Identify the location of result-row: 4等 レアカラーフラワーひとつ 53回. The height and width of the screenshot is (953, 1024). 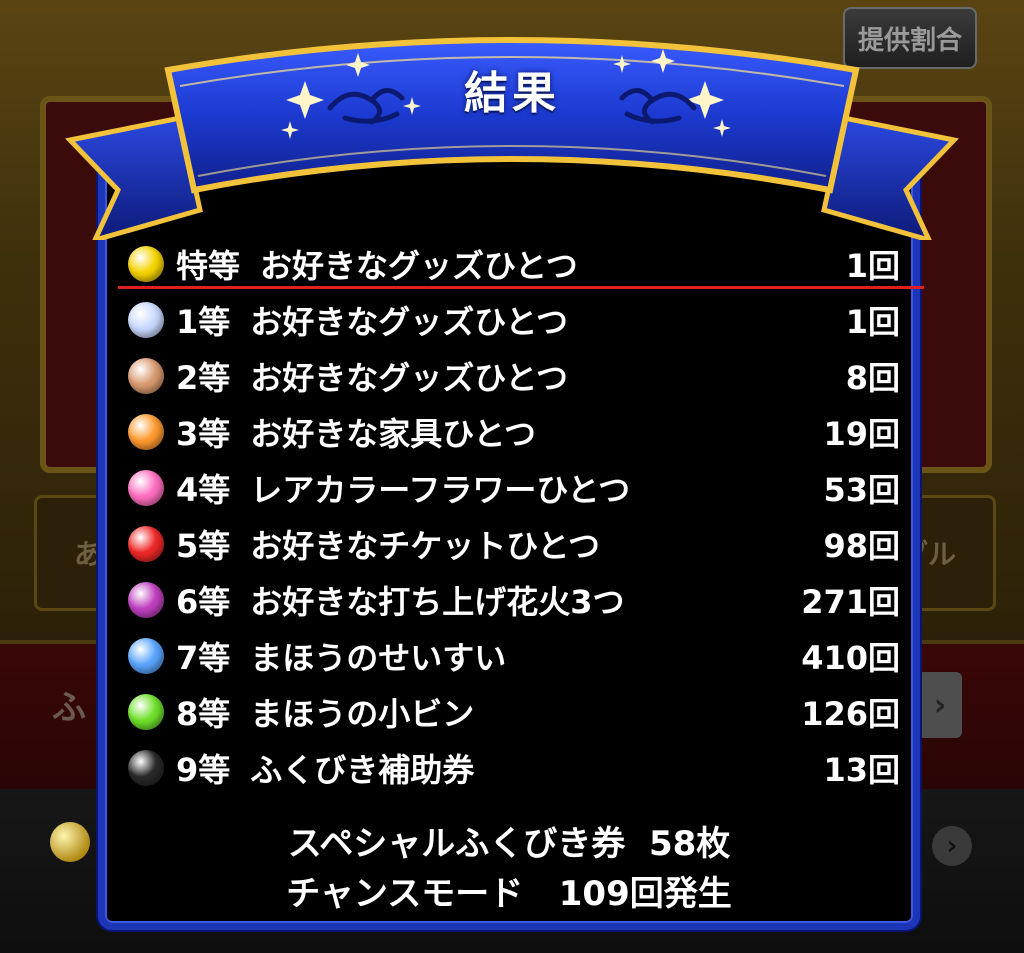
(514, 488).